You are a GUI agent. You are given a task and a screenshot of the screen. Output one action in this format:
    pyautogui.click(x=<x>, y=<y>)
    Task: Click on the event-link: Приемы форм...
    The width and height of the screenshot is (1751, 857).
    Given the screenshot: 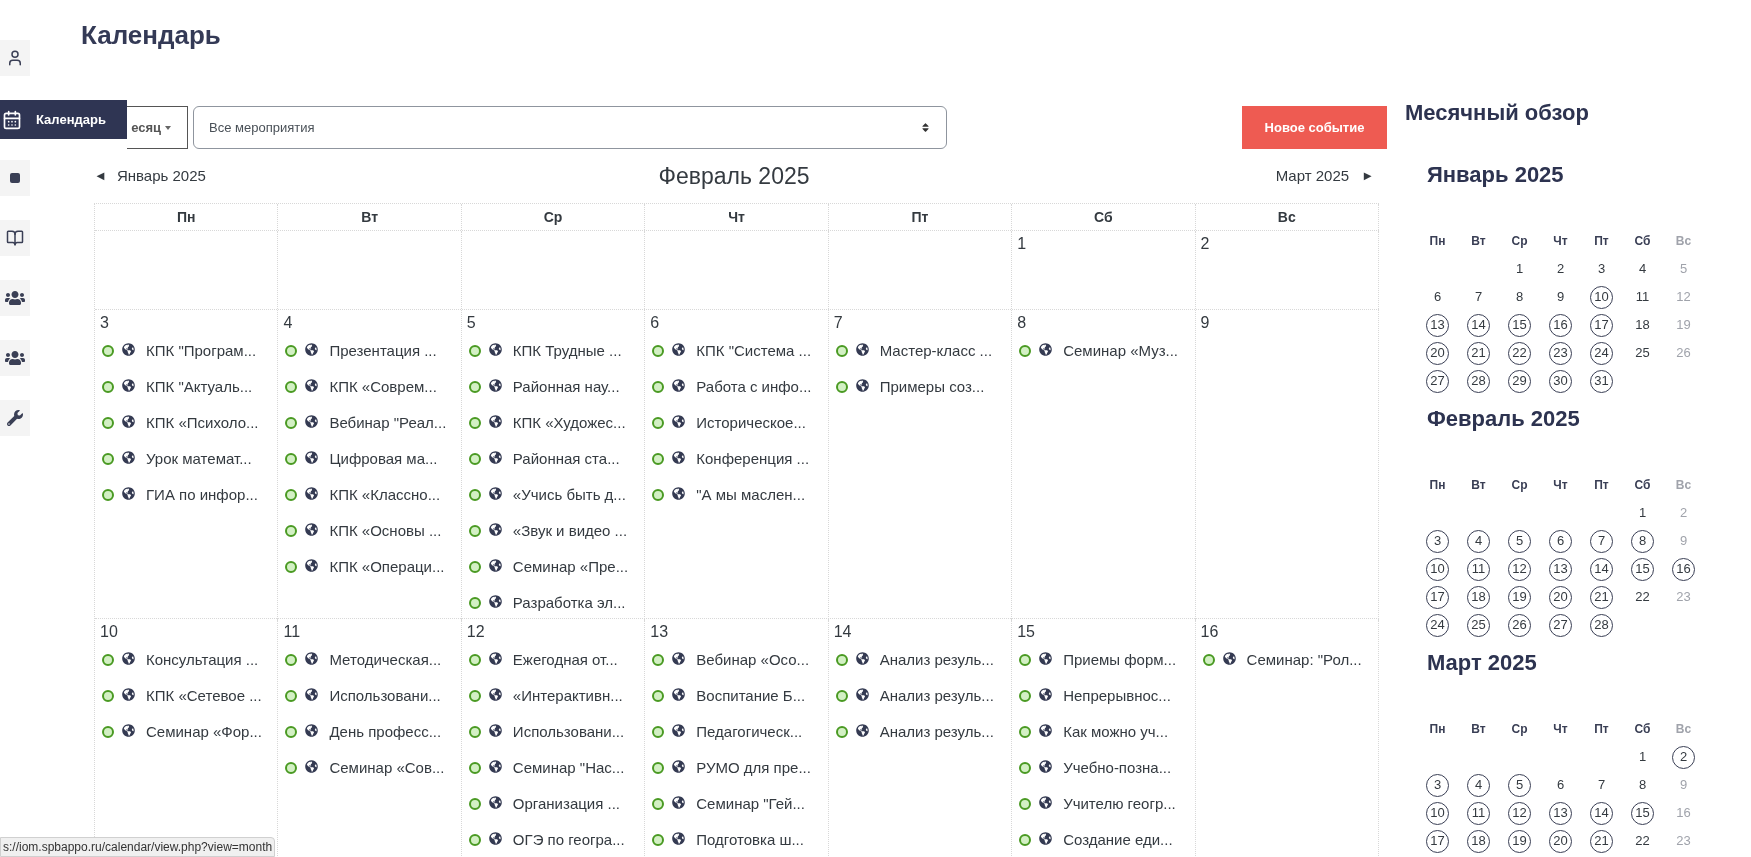 What is the action you would take?
    pyautogui.click(x=1120, y=660)
    